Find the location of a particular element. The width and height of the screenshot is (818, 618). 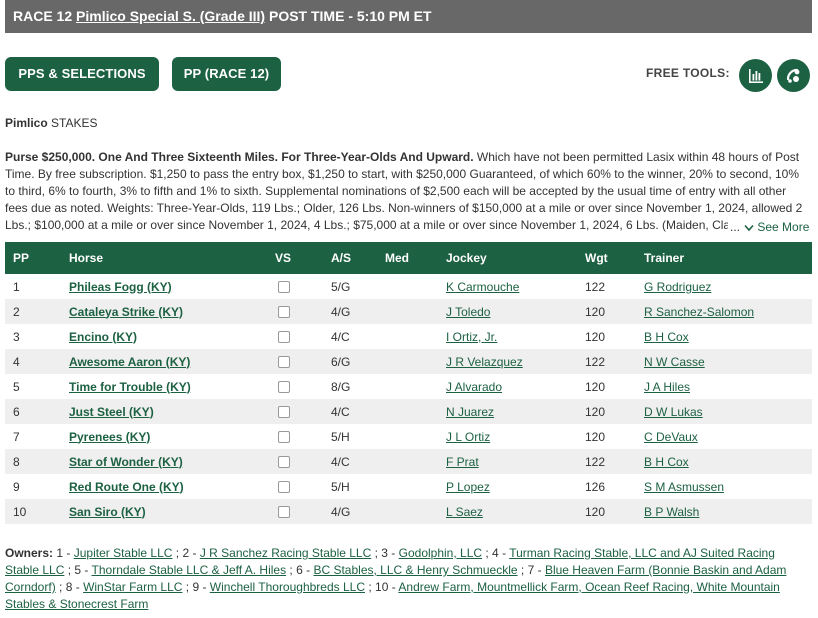

owner-link: Godolphin, LLC is located at coordinates (440, 553).